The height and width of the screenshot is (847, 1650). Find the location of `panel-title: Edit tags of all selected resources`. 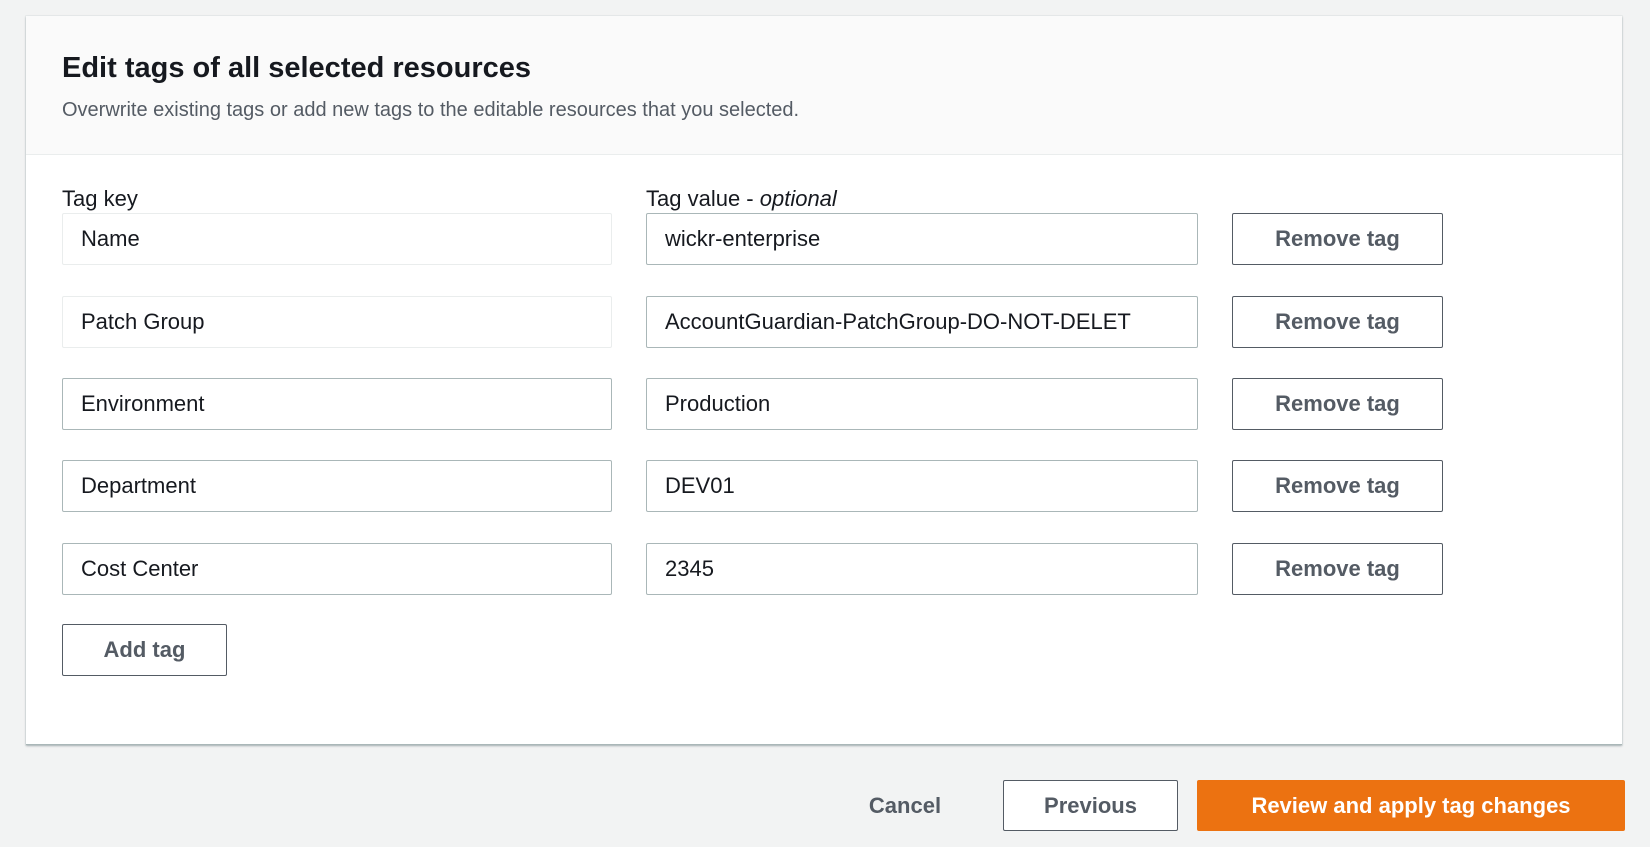

panel-title: Edit tags of all selected resources is located at coordinates (297, 68).